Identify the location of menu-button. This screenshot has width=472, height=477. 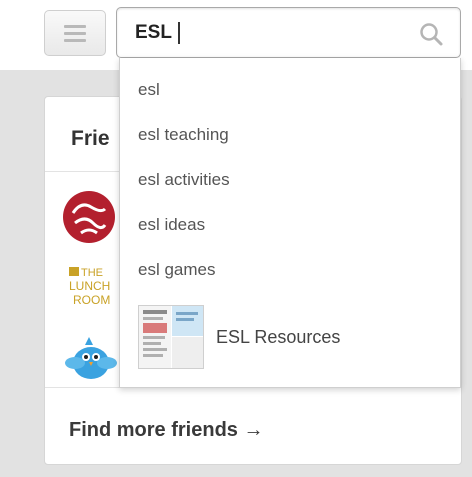
(75, 33).